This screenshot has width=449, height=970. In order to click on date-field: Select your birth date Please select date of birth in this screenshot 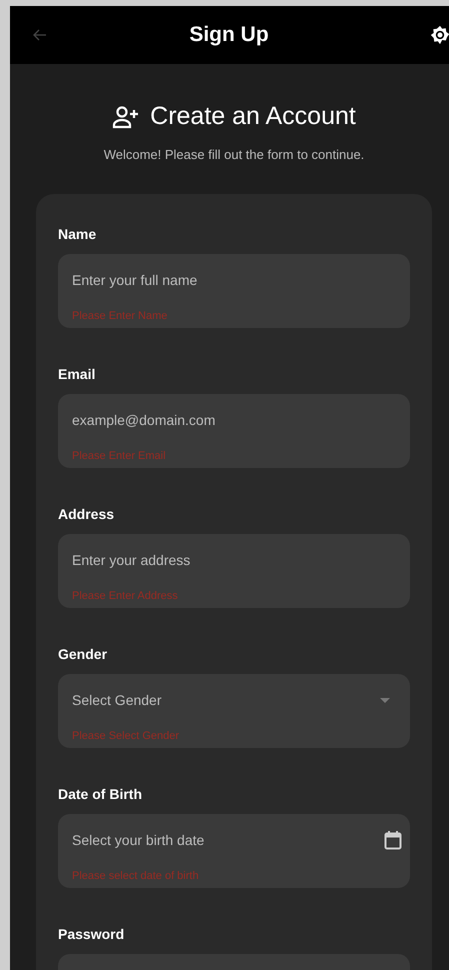, I will do `click(234, 851)`.